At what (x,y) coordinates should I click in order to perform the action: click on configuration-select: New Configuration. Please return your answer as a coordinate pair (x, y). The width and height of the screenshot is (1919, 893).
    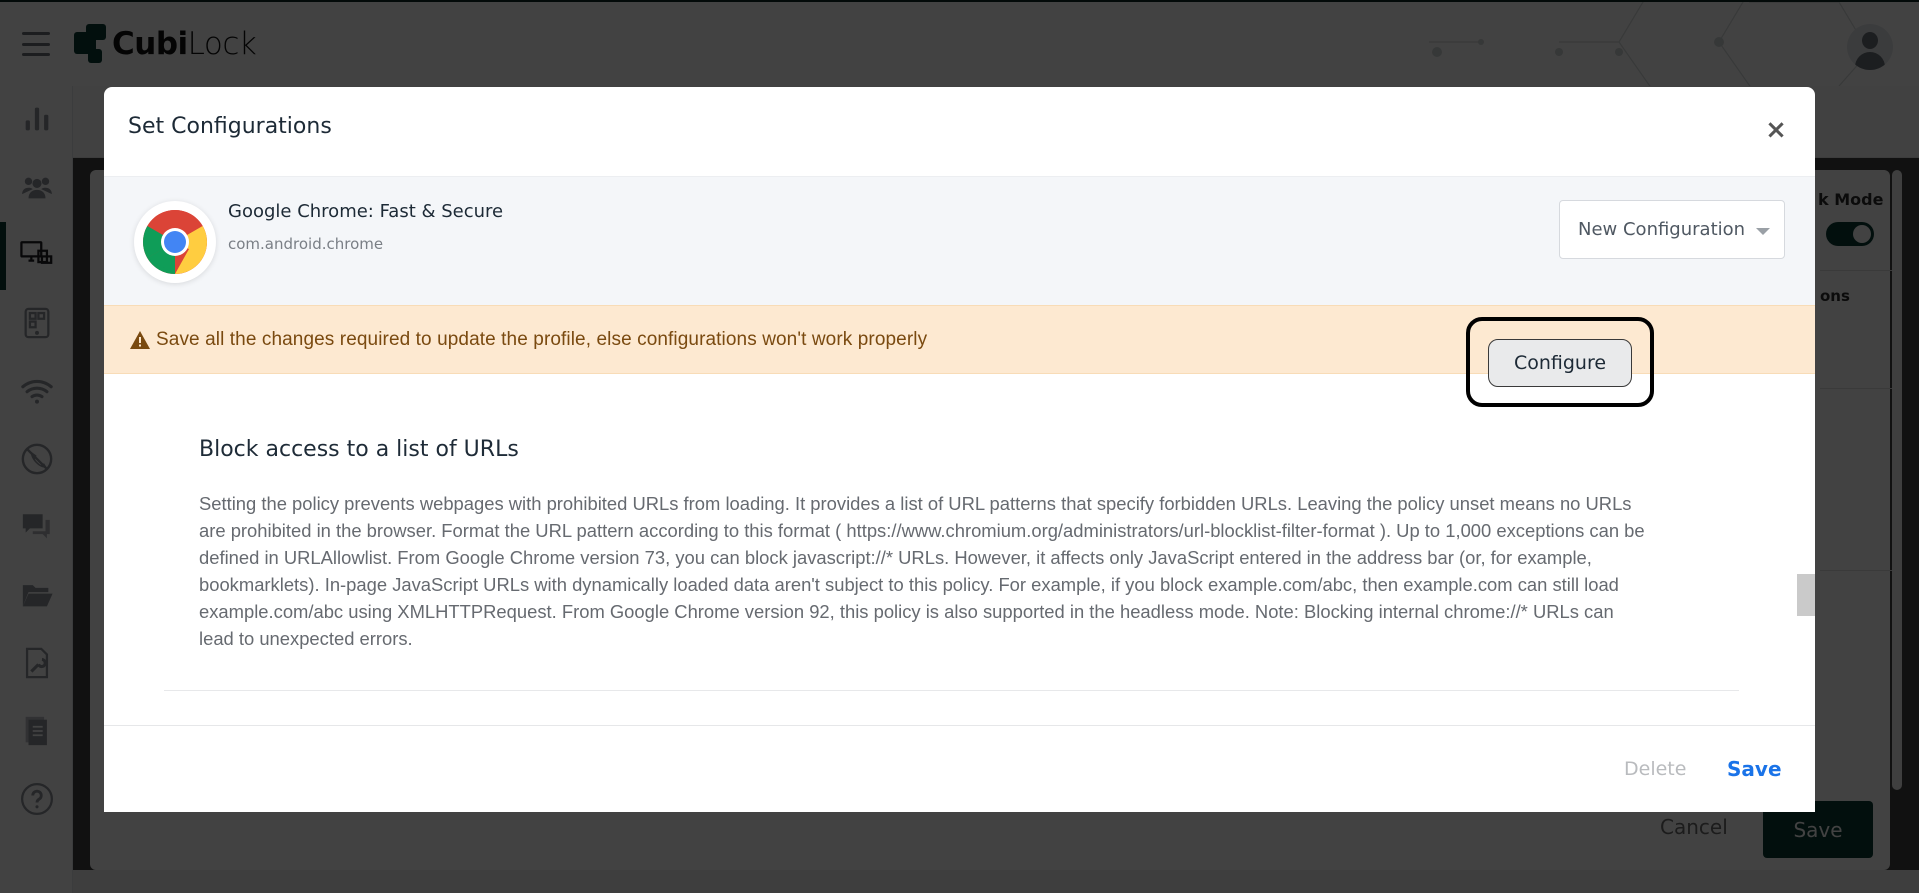
    Looking at the image, I should click on (1672, 229).